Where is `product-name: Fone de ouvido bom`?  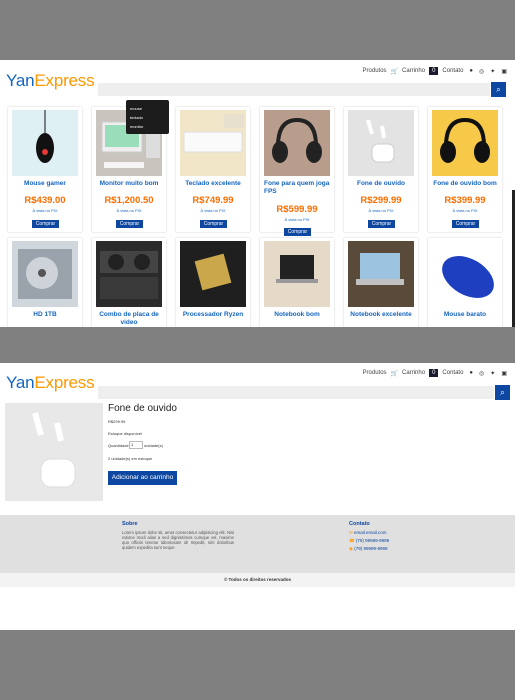
product-name: Fone de ouvido bom is located at coordinates (465, 184).